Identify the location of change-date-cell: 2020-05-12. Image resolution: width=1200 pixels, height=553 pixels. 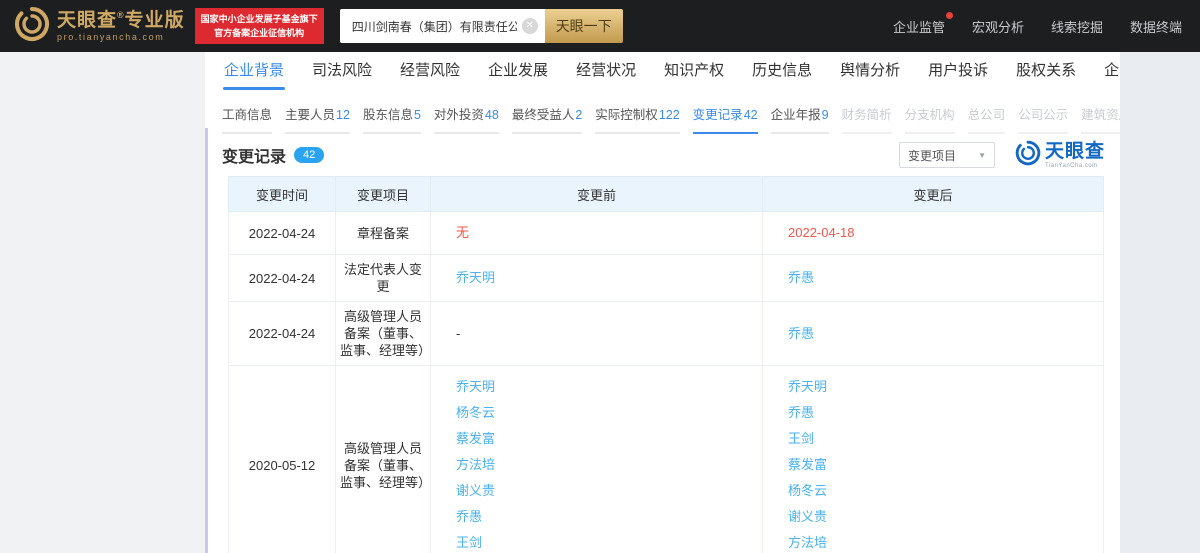
(282, 459).